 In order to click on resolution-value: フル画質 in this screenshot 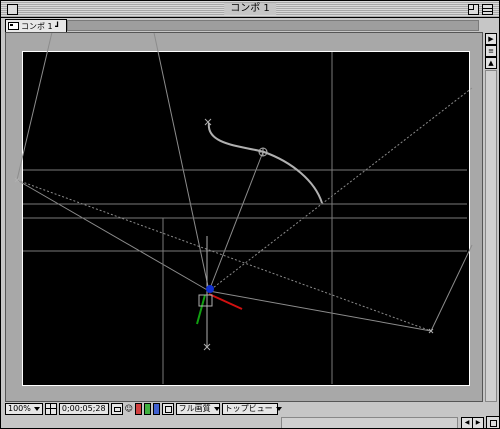, I will do `click(194, 408)`.